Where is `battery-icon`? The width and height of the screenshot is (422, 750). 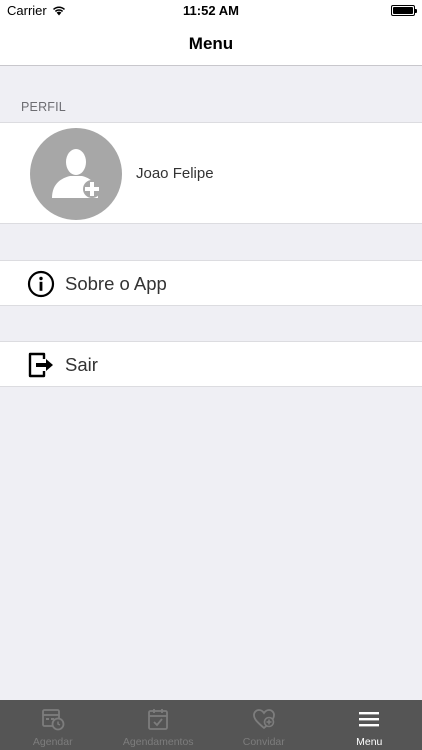
battery-icon is located at coordinates (404, 10).